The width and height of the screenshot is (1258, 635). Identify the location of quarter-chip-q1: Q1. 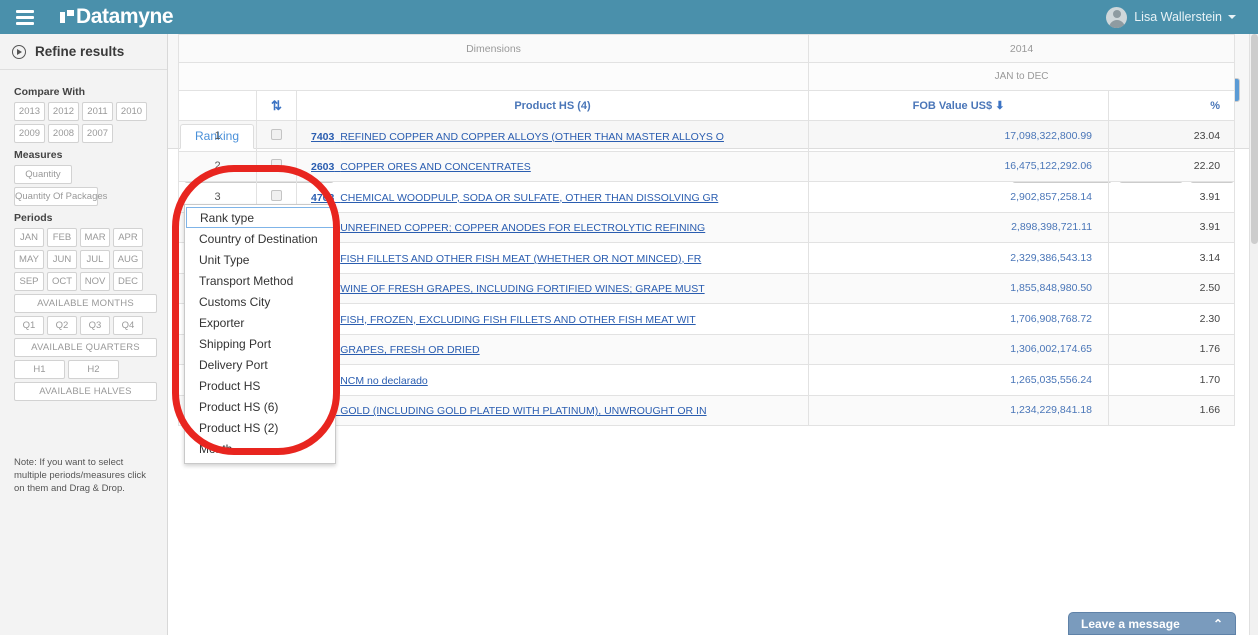
(29, 325).